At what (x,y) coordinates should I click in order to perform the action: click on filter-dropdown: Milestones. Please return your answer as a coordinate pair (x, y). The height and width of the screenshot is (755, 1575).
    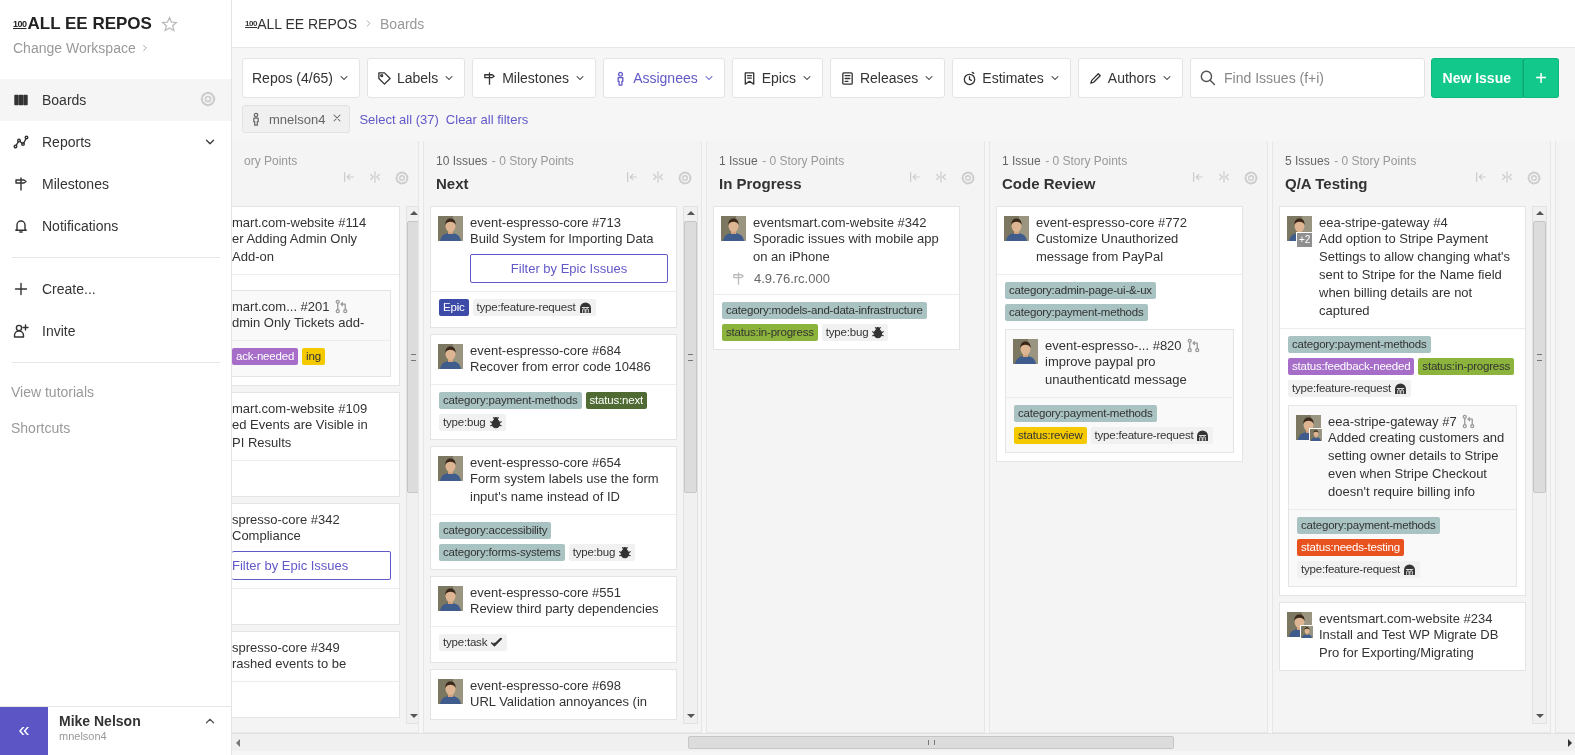
    Looking at the image, I should click on (534, 78).